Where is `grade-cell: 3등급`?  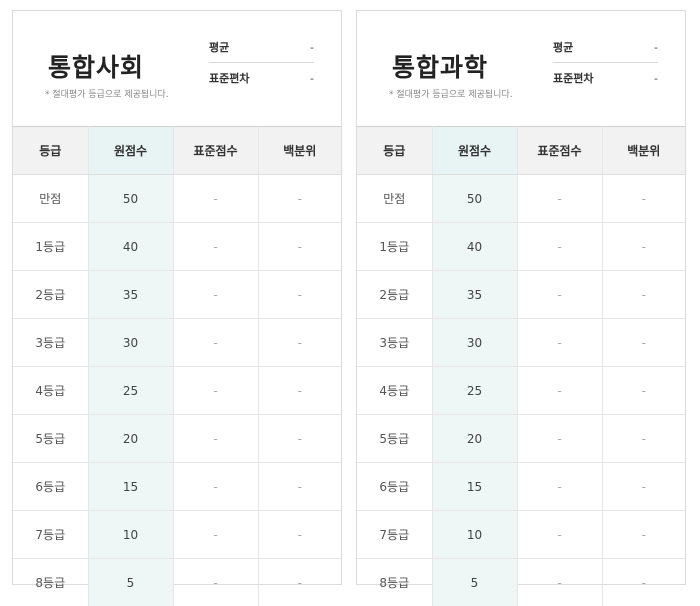
grade-cell: 3등급 is located at coordinates (50, 343).